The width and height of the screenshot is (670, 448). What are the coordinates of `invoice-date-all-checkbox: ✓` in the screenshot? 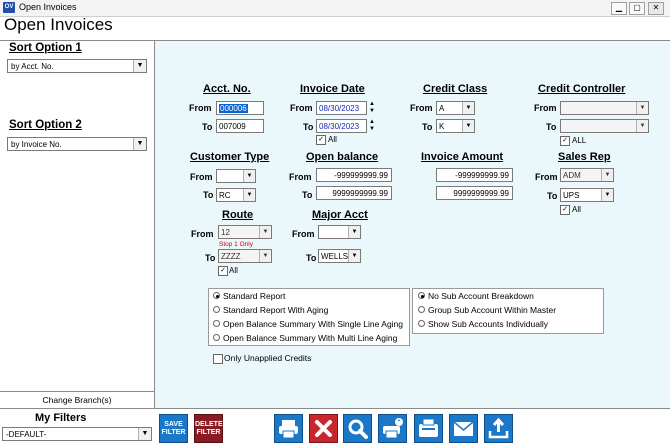 It's located at (321, 140).